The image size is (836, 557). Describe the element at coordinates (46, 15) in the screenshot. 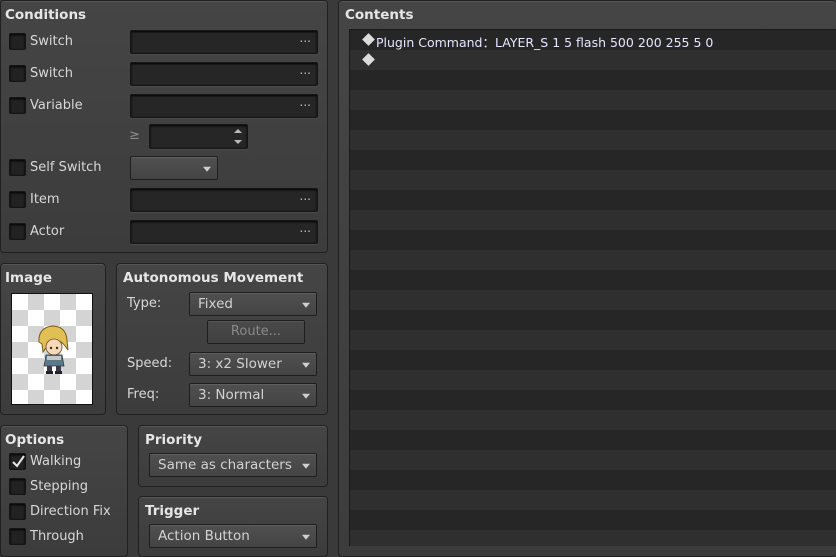

I see `conditions-title: Conditions` at that location.